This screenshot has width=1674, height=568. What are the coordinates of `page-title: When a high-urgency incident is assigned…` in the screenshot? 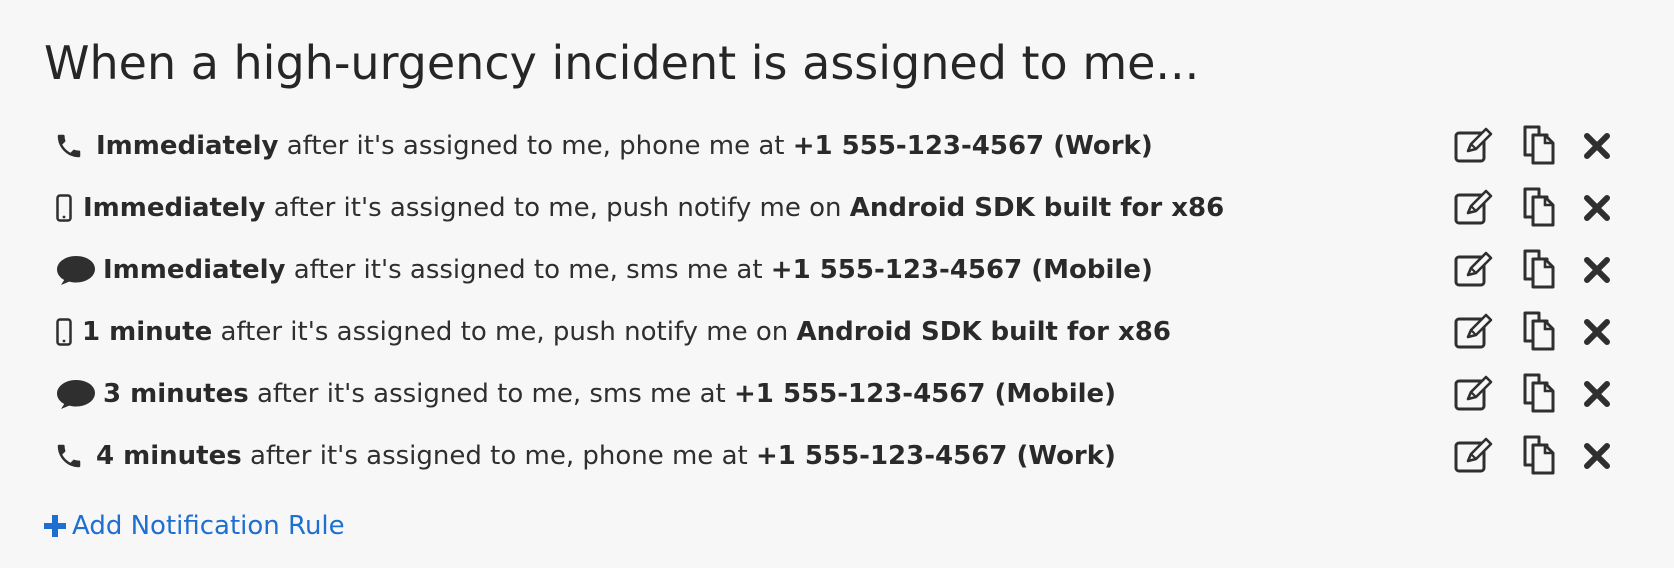 It's located at (622, 63).